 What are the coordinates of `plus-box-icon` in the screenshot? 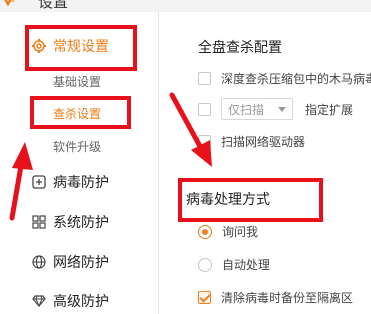 It's located at (39, 182).